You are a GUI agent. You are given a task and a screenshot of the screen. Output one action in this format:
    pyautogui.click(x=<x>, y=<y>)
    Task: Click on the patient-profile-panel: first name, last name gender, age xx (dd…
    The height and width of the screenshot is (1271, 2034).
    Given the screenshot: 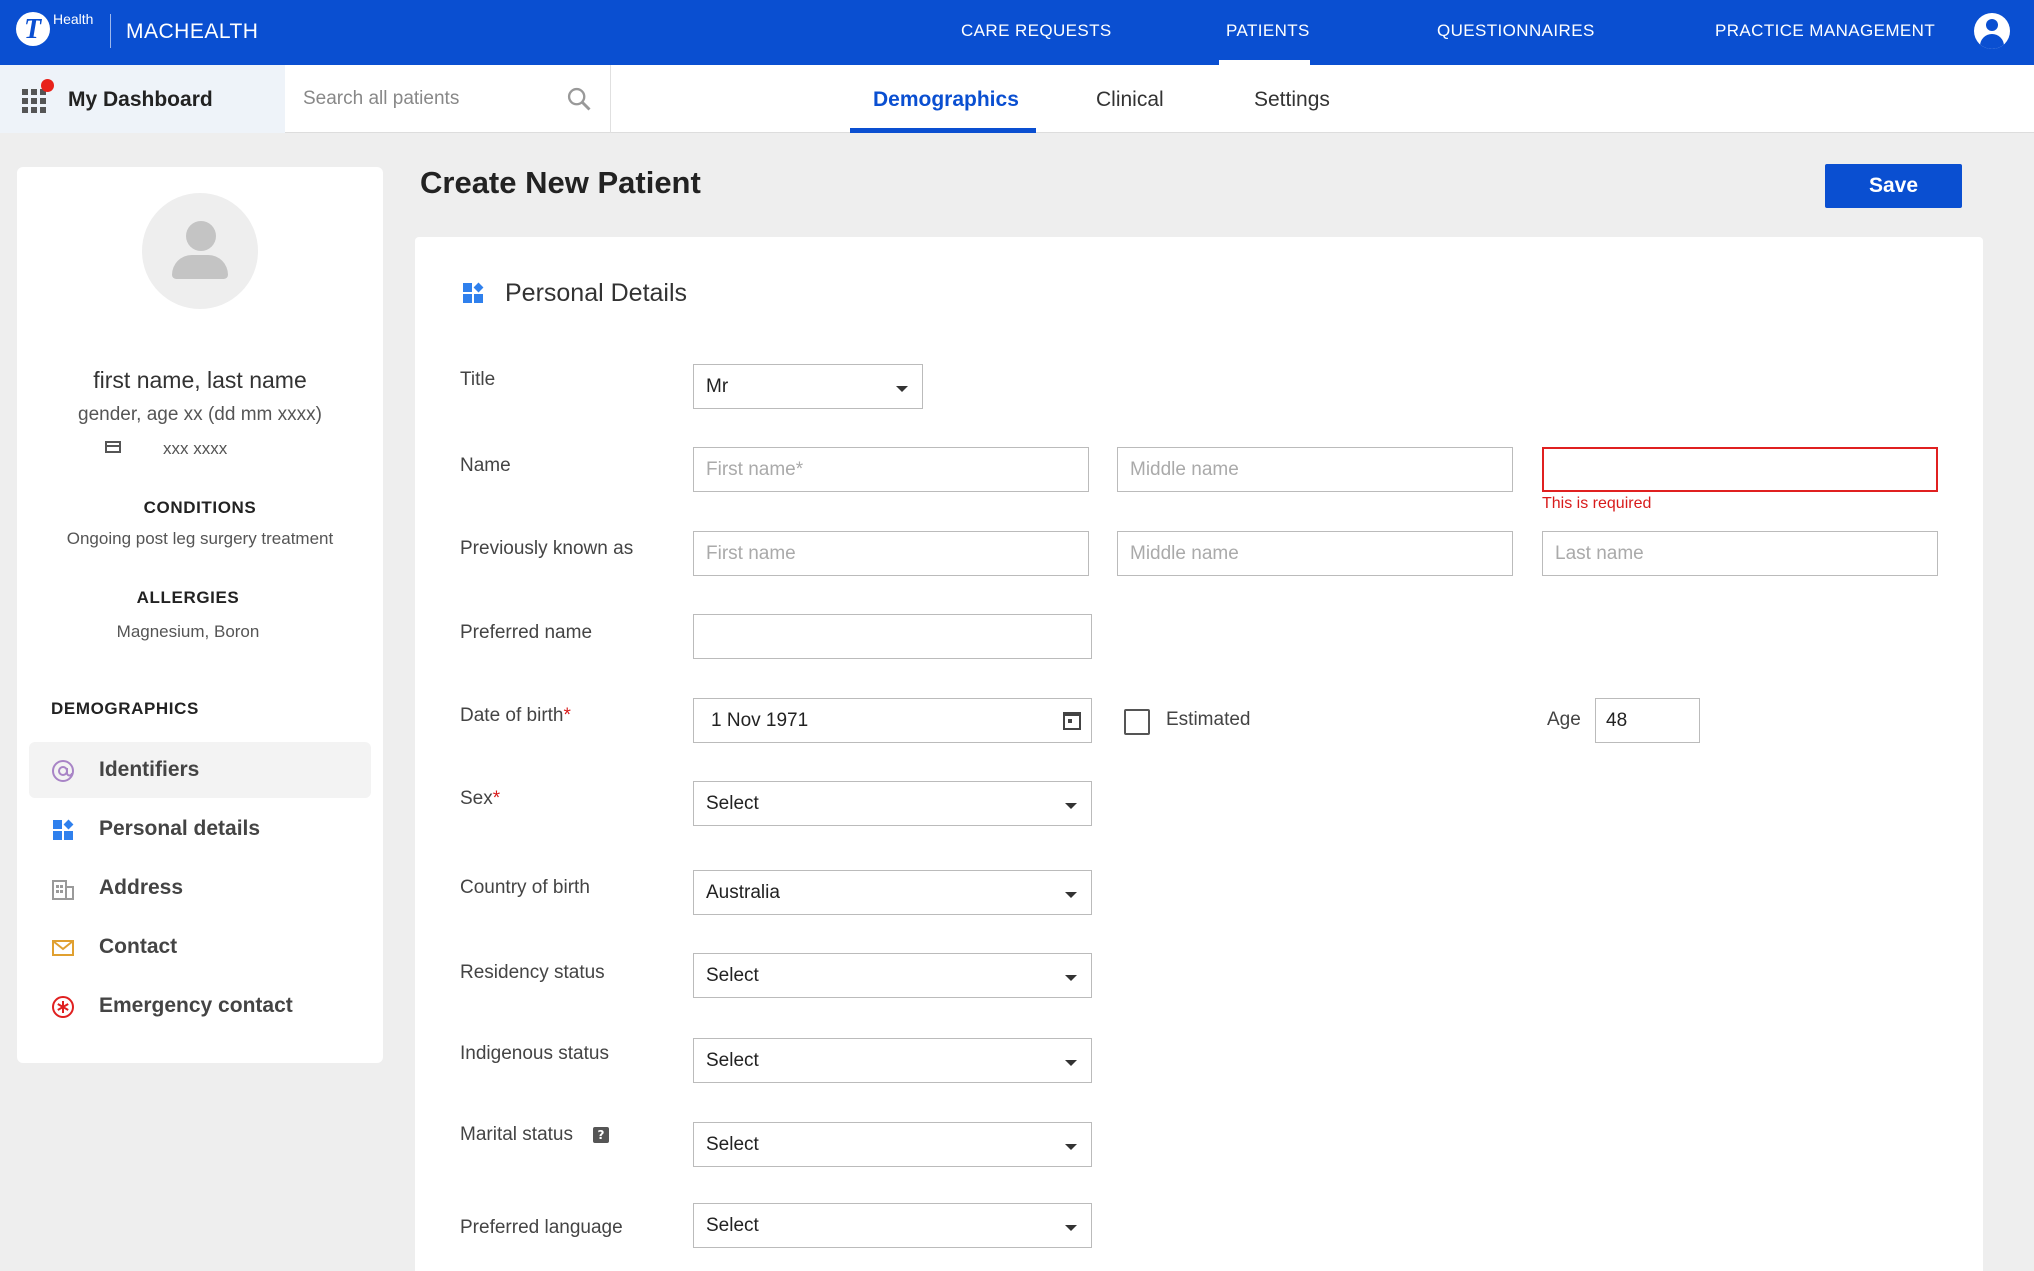 What is the action you would take?
    pyautogui.click(x=200, y=615)
    